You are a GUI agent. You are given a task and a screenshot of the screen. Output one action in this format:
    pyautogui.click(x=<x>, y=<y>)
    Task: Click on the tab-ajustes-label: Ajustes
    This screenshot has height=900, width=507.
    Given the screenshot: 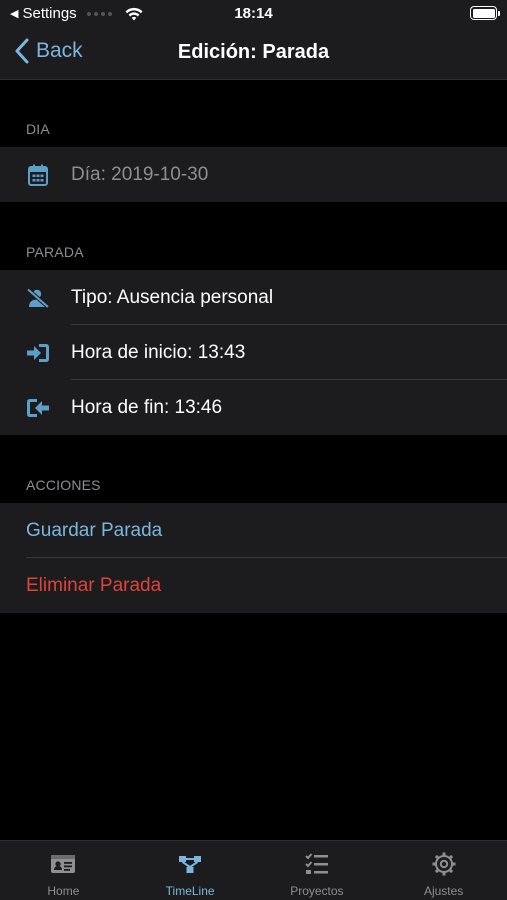 What is the action you would take?
    pyautogui.click(x=443, y=891)
    